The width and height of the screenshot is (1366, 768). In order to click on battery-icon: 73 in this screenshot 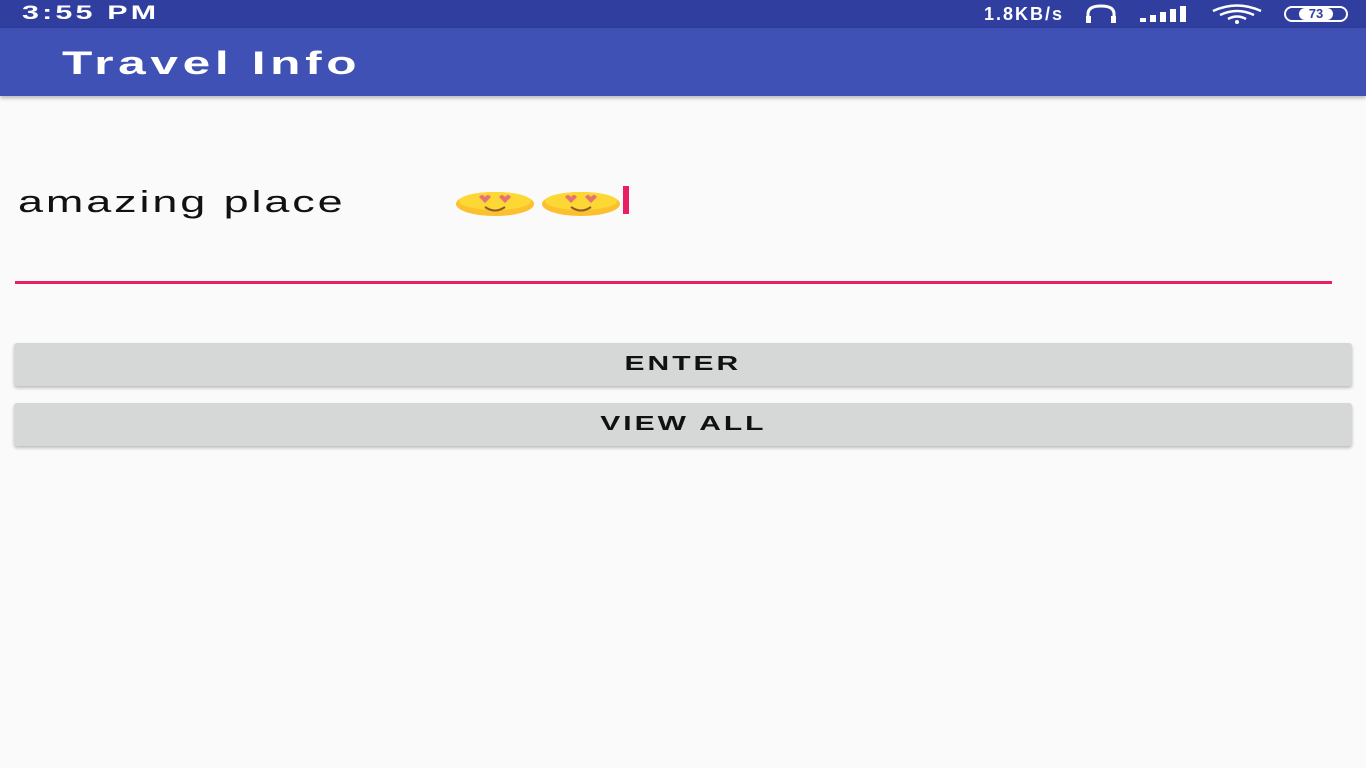, I will do `click(1316, 14)`.